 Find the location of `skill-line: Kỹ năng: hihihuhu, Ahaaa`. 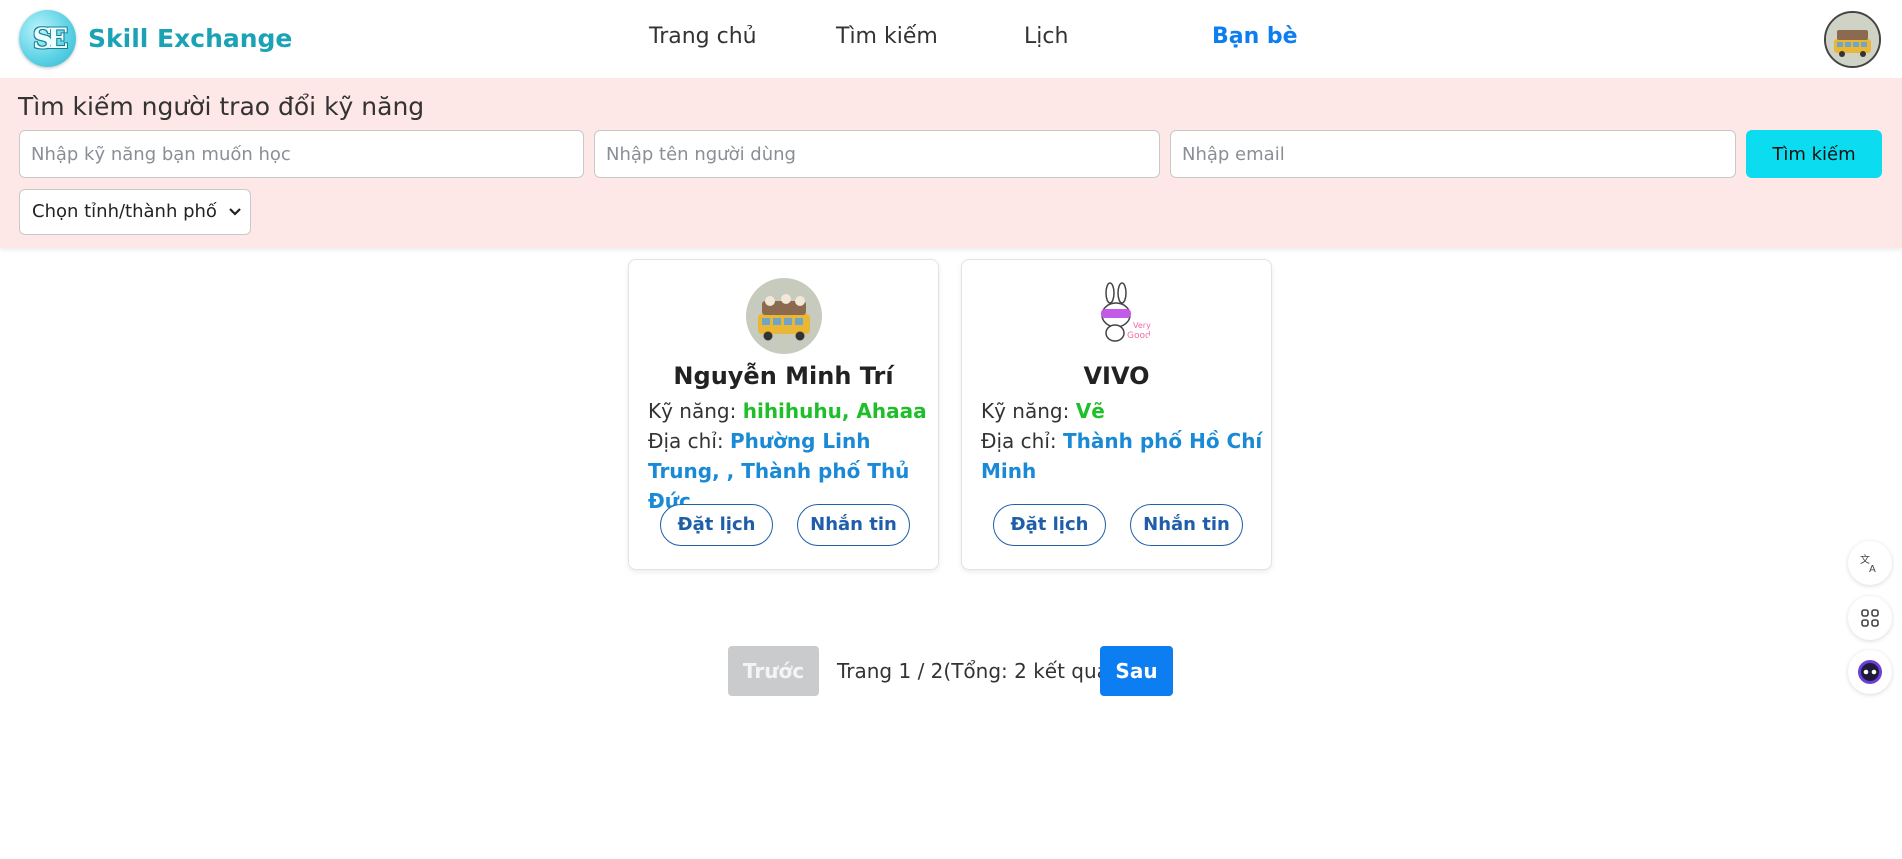

skill-line: Kỹ năng: hihihuhu, Ahaaa is located at coordinates (790, 411).